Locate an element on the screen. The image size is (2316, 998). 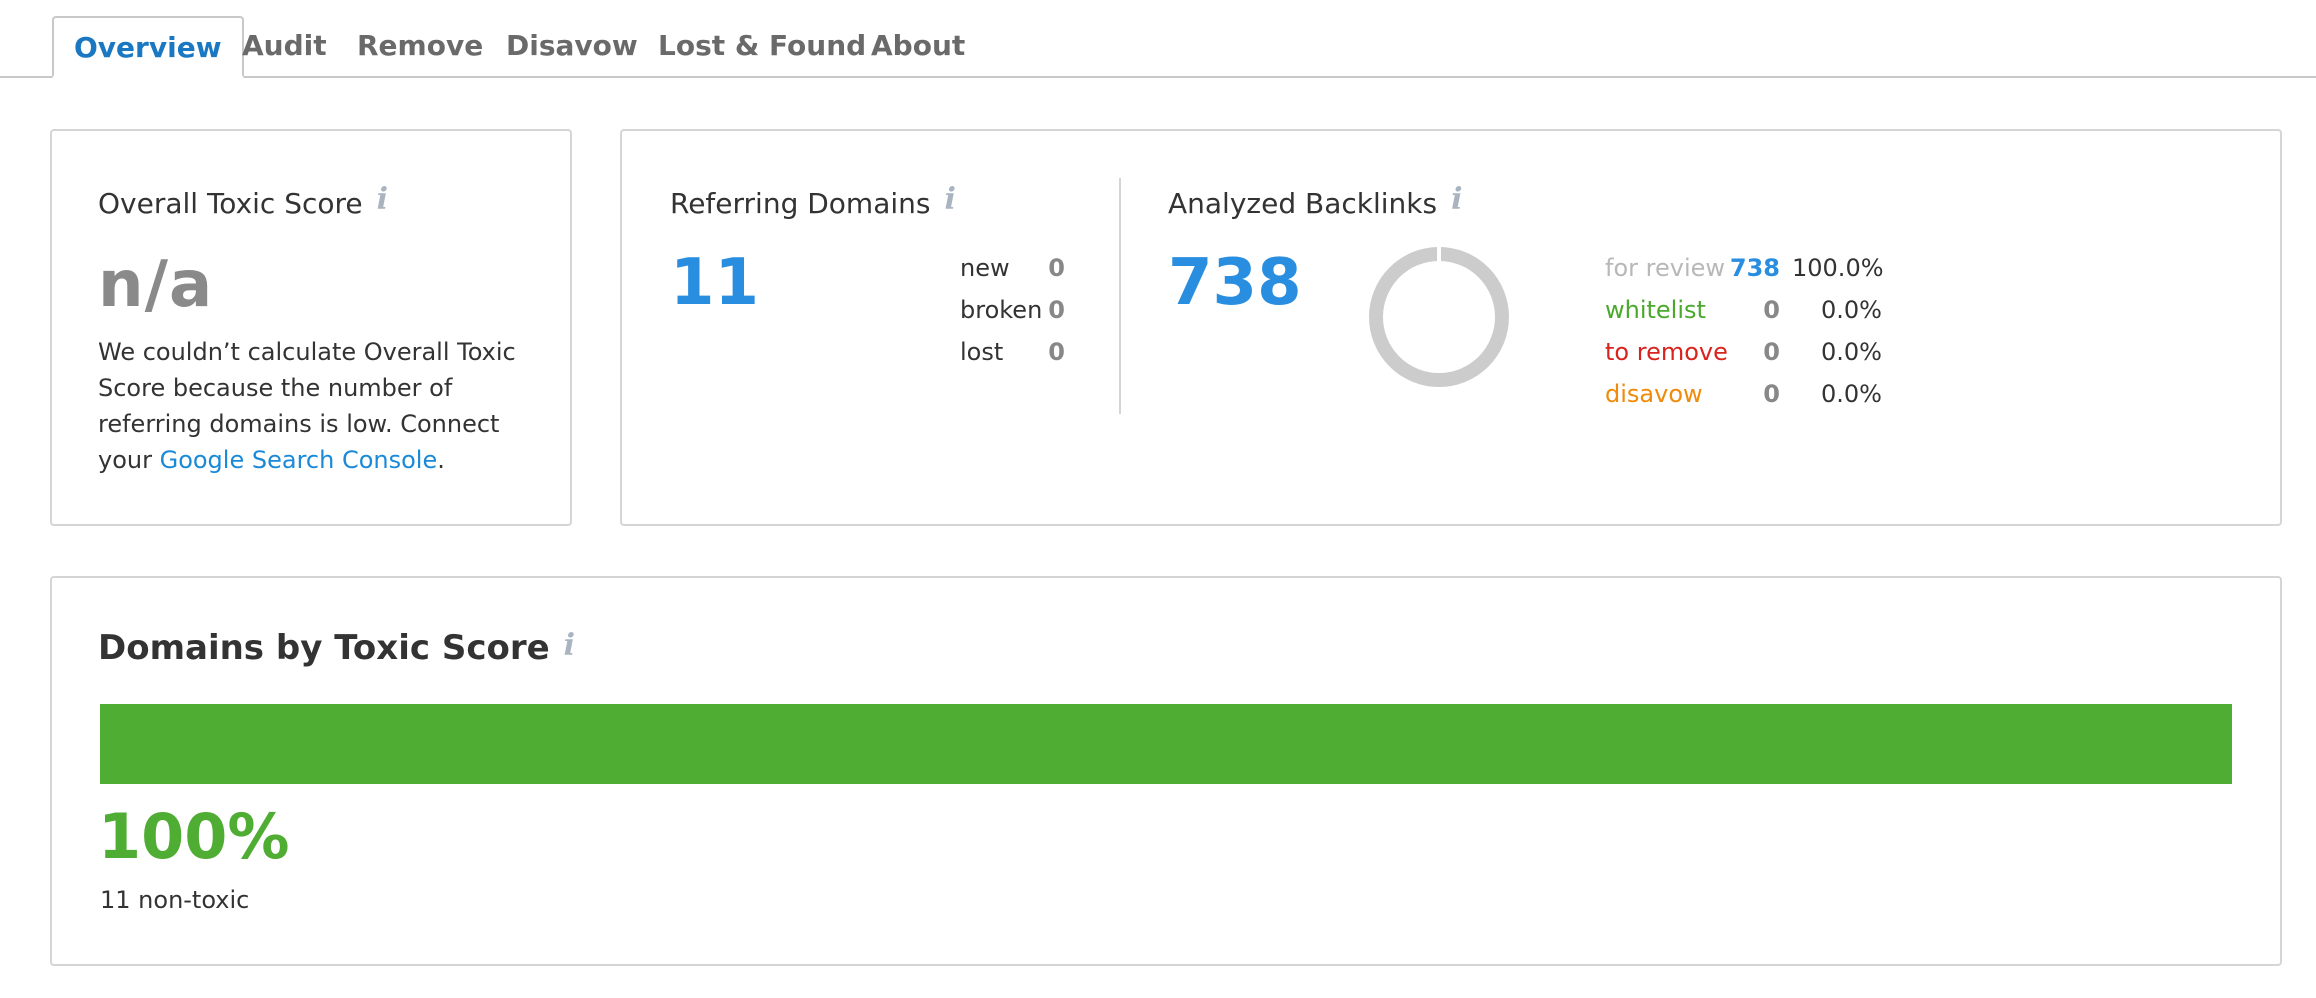
analyzed-backlinks-title-text: Analyzed Backlinks is located at coordinates (1303, 203).